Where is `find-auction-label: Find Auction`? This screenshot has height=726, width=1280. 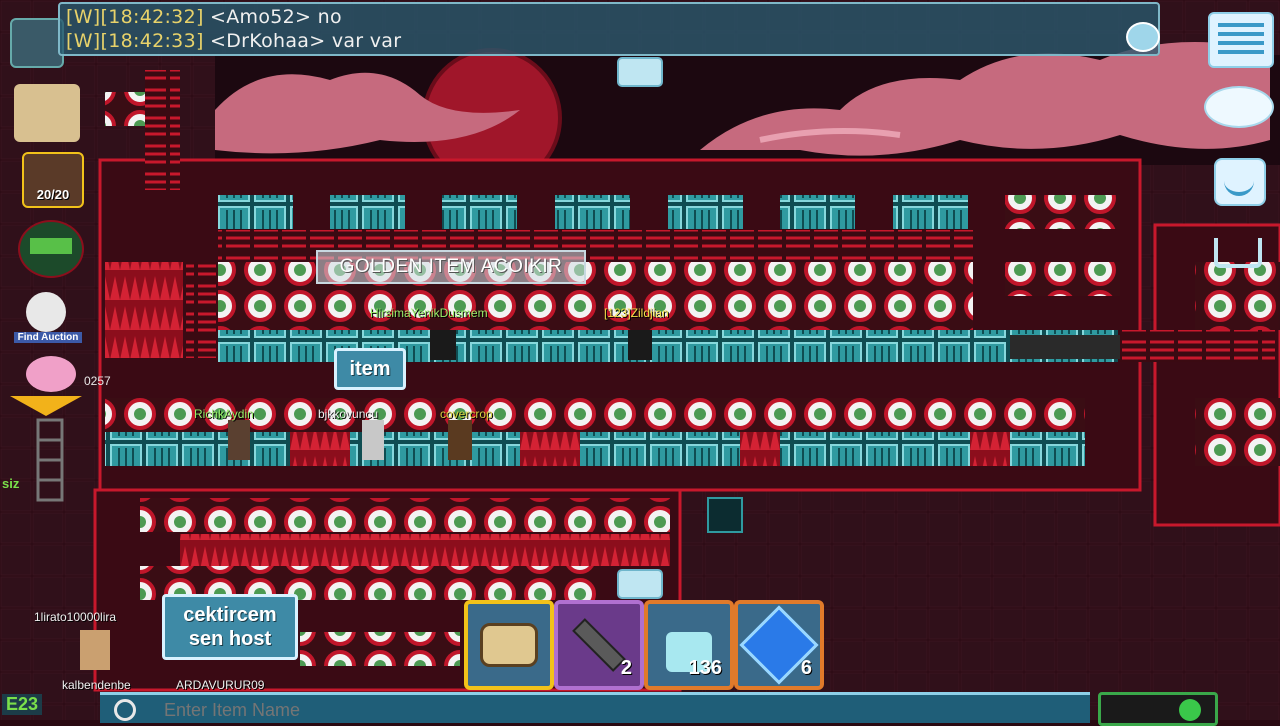
find-auction-label: Find Auction is located at coordinates (48, 337).